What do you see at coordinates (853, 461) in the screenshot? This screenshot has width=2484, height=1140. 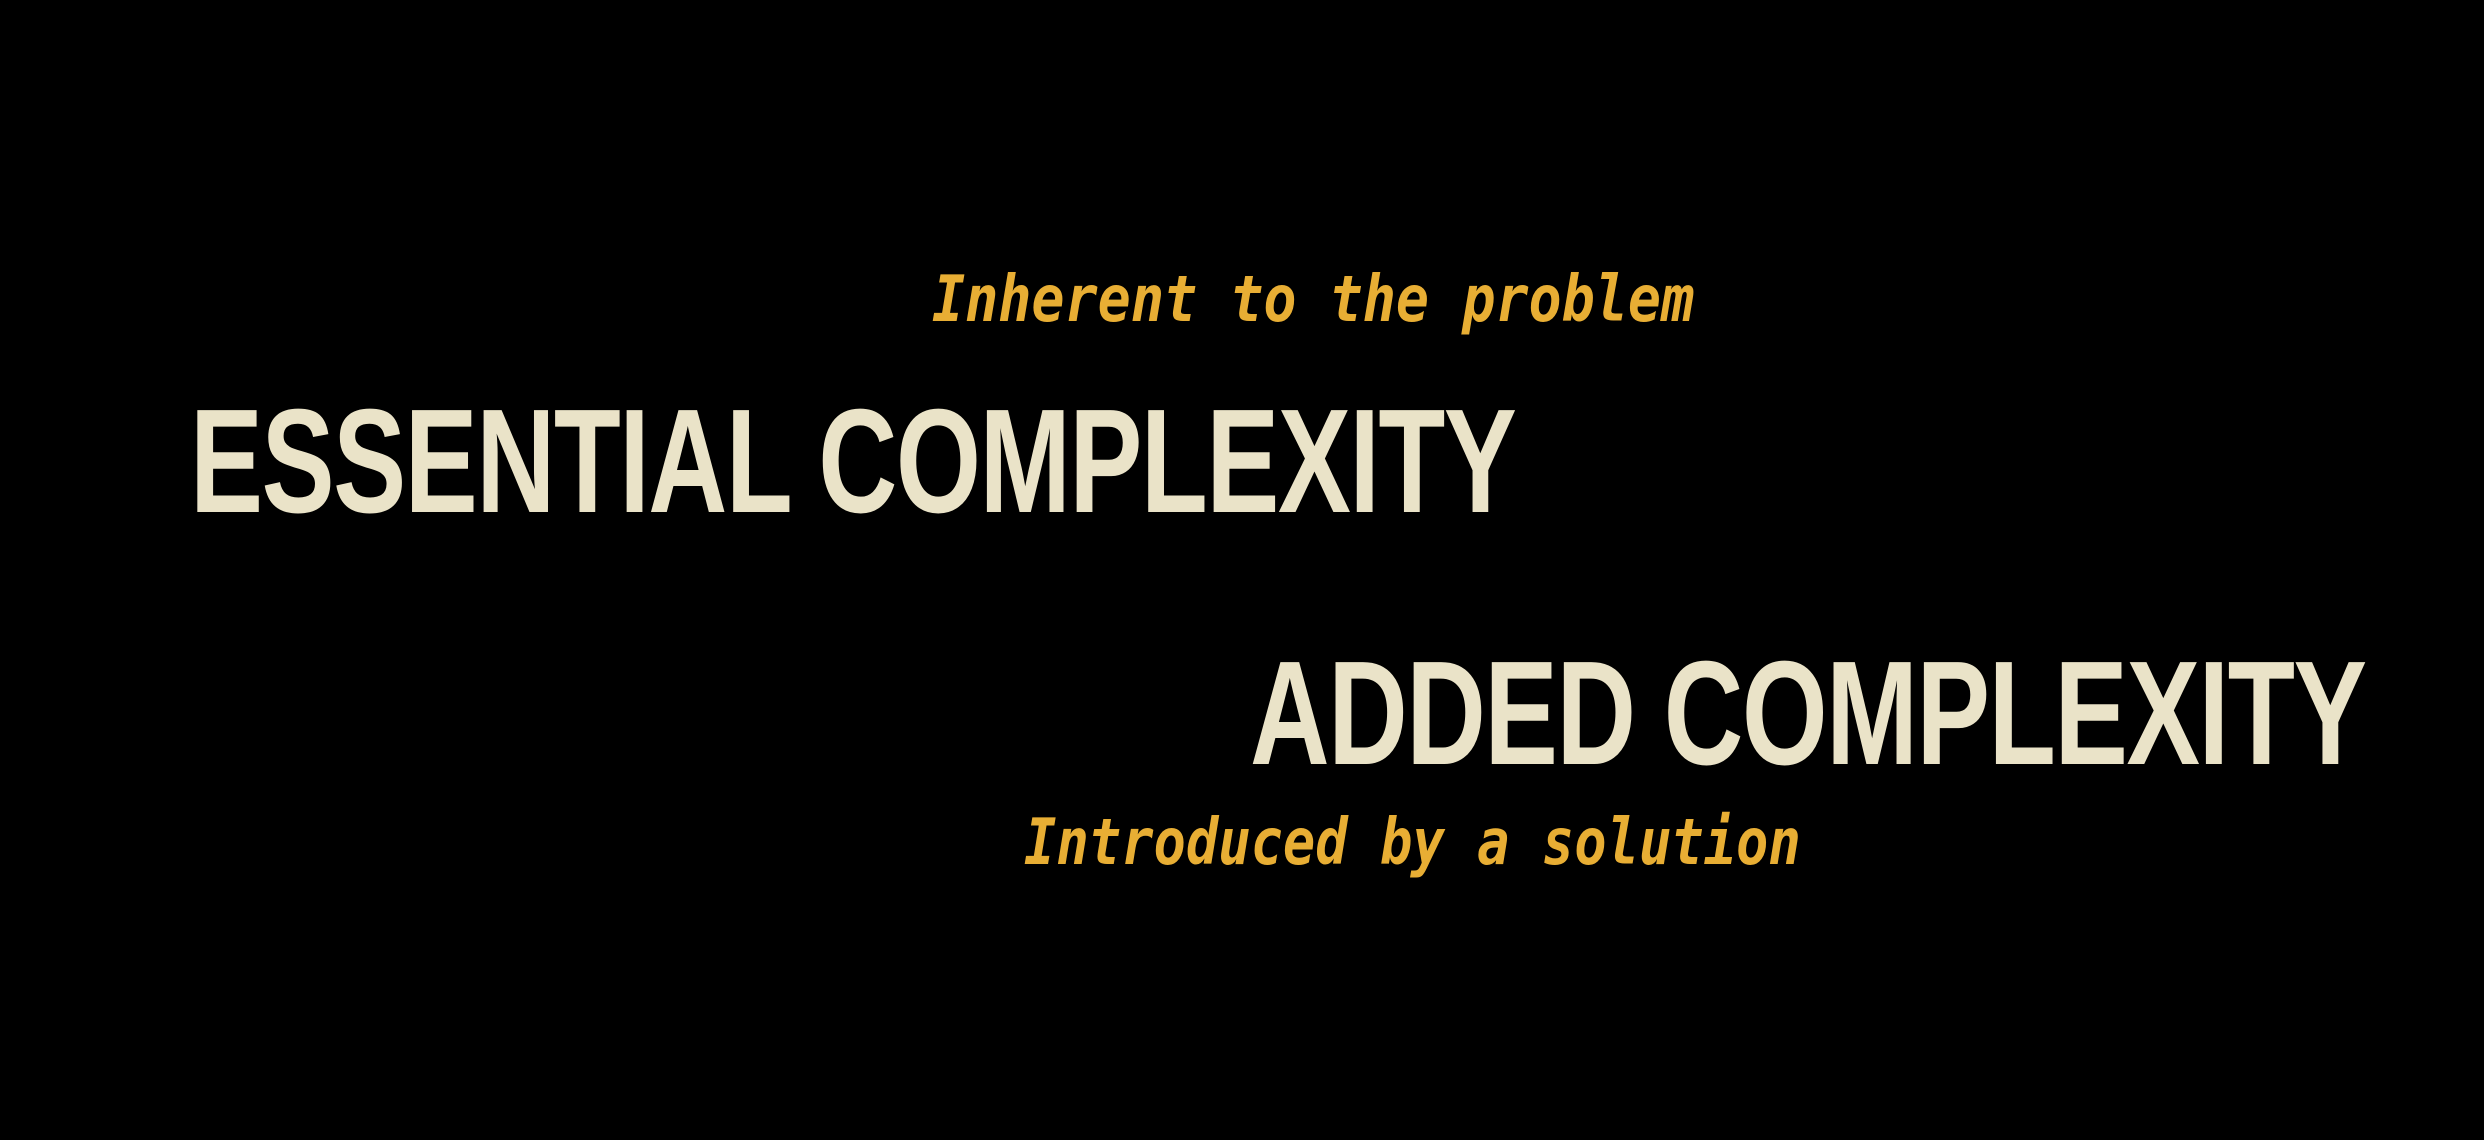 I see `essential-complexity-title: ESSENTIAL COMPLEXITY` at bounding box center [853, 461].